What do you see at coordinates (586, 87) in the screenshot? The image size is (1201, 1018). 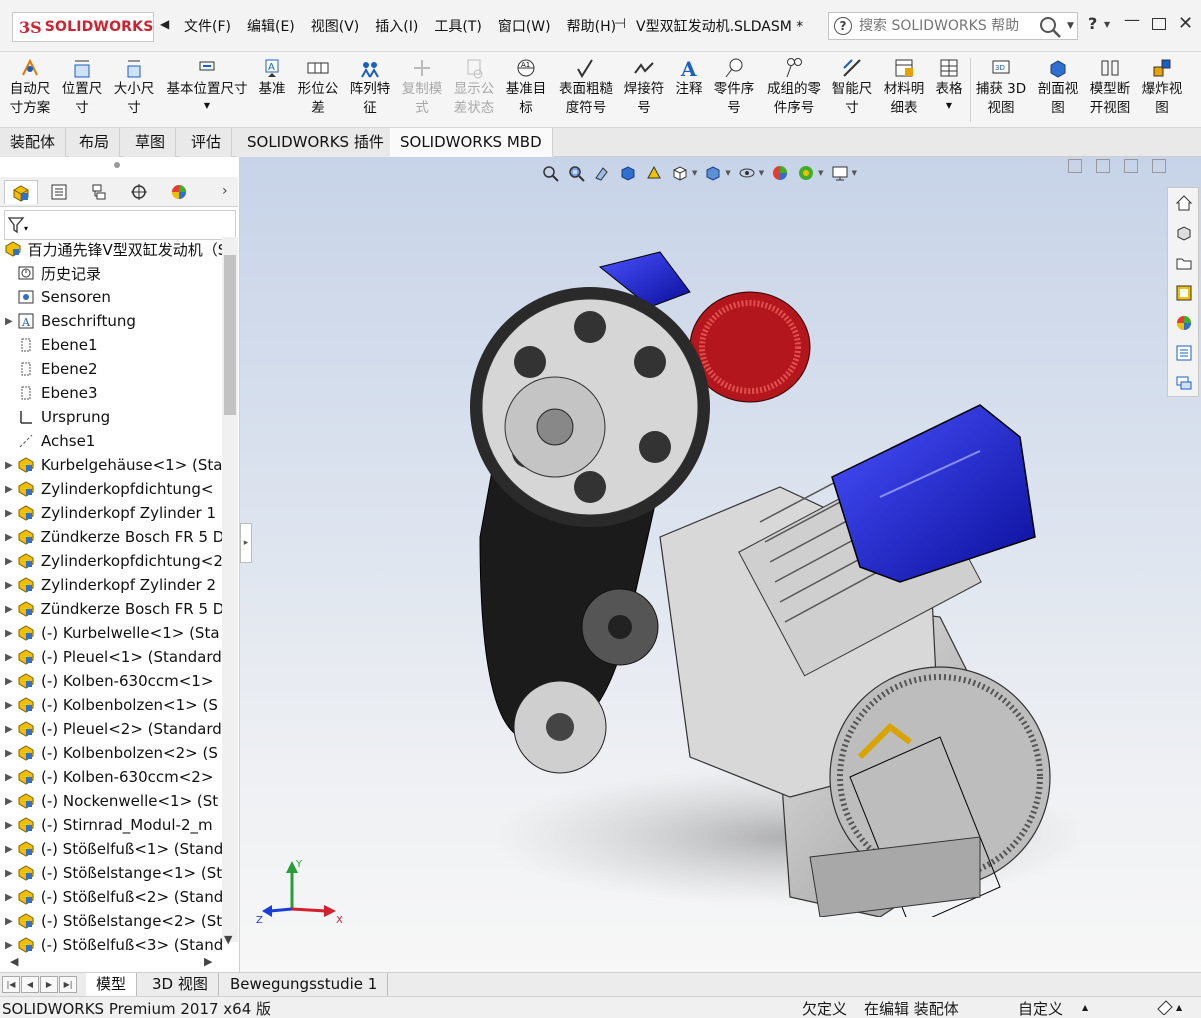 I see `surface-finish-button: 表面粗糙 度符号` at bounding box center [586, 87].